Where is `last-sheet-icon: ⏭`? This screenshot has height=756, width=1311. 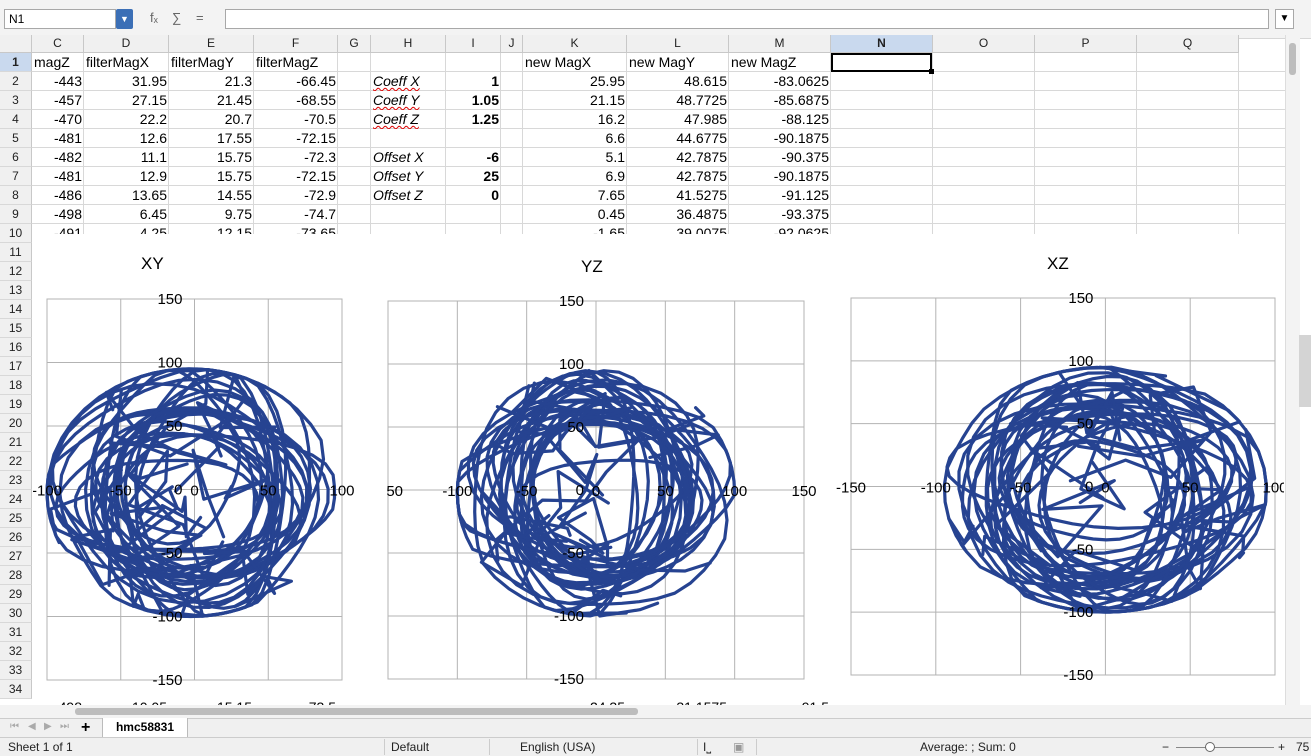
last-sheet-icon: ⏭ is located at coordinates (64, 726).